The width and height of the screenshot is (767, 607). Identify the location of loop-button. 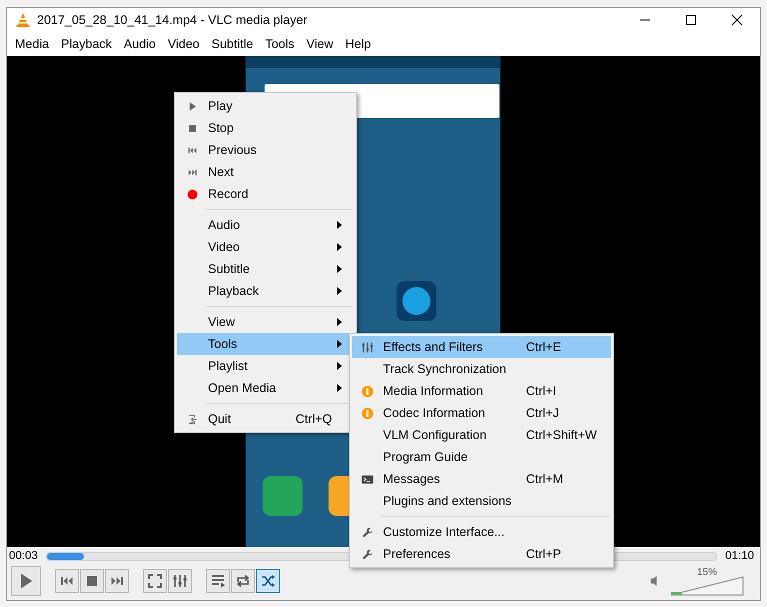
(243, 581).